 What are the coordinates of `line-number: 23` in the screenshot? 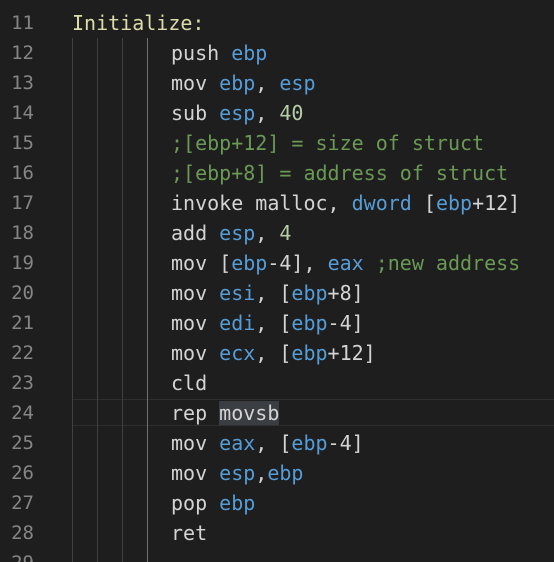 It's located at (22, 383).